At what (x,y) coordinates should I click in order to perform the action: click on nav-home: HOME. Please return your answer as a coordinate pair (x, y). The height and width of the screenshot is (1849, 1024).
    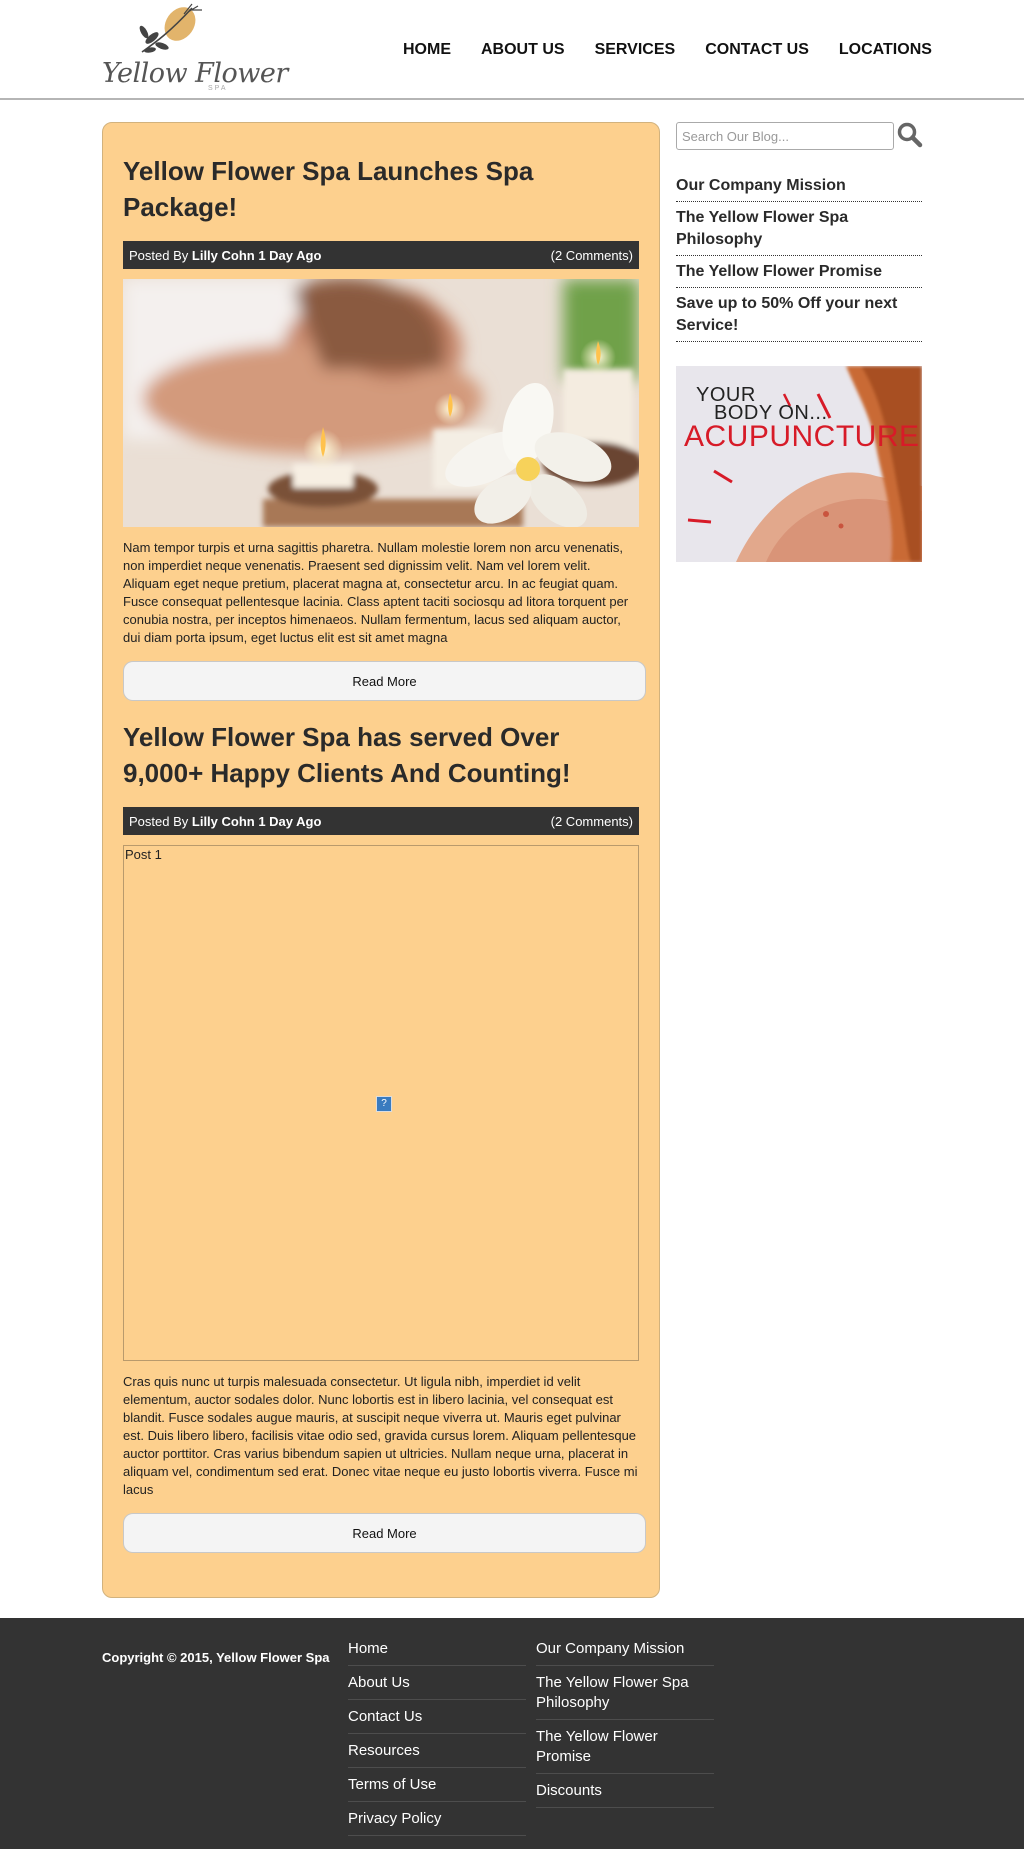
    Looking at the image, I should click on (427, 50).